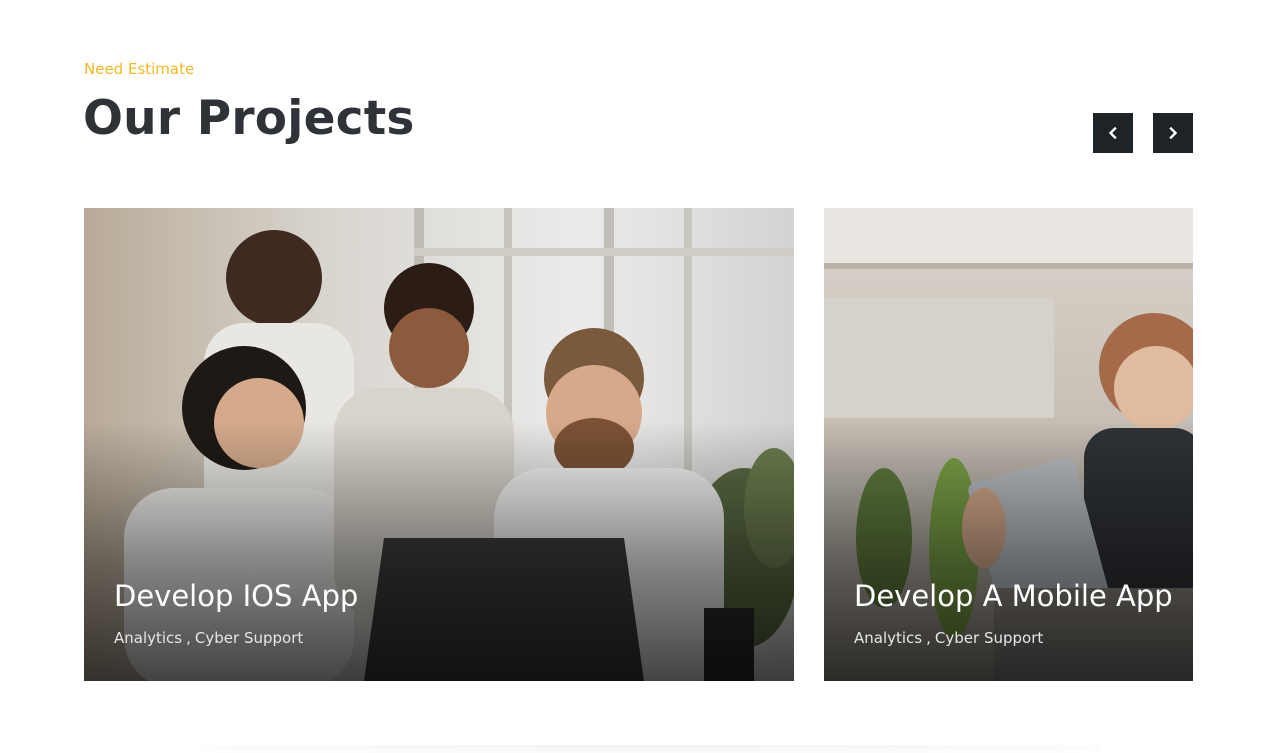 The height and width of the screenshot is (753, 1286). Describe the element at coordinates (1013, 596) in the screenshot. I see `project-title: Develop A Mobile App` at that location.